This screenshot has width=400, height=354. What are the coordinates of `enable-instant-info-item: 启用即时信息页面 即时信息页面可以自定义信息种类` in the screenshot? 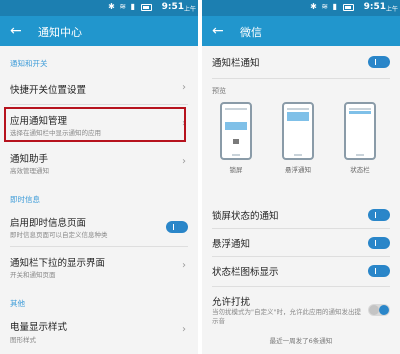 It's located at (99, 227).